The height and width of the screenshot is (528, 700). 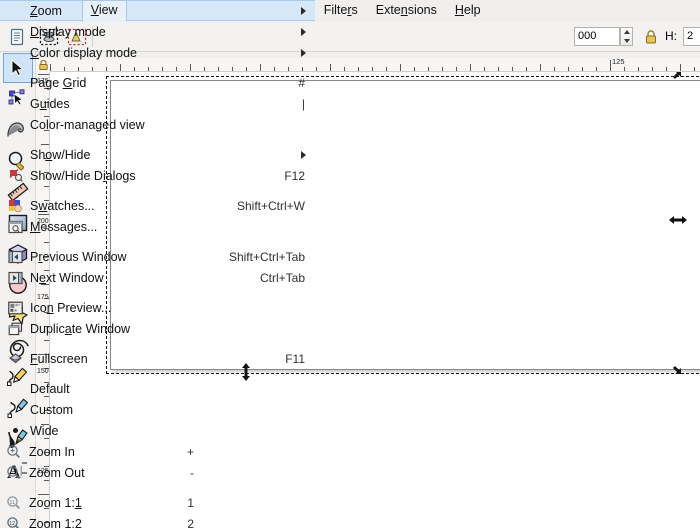 What do you see at coordinates (675, 370) in the screenshot?
I see `selection-handle-se` at bounding box center [675, 370].